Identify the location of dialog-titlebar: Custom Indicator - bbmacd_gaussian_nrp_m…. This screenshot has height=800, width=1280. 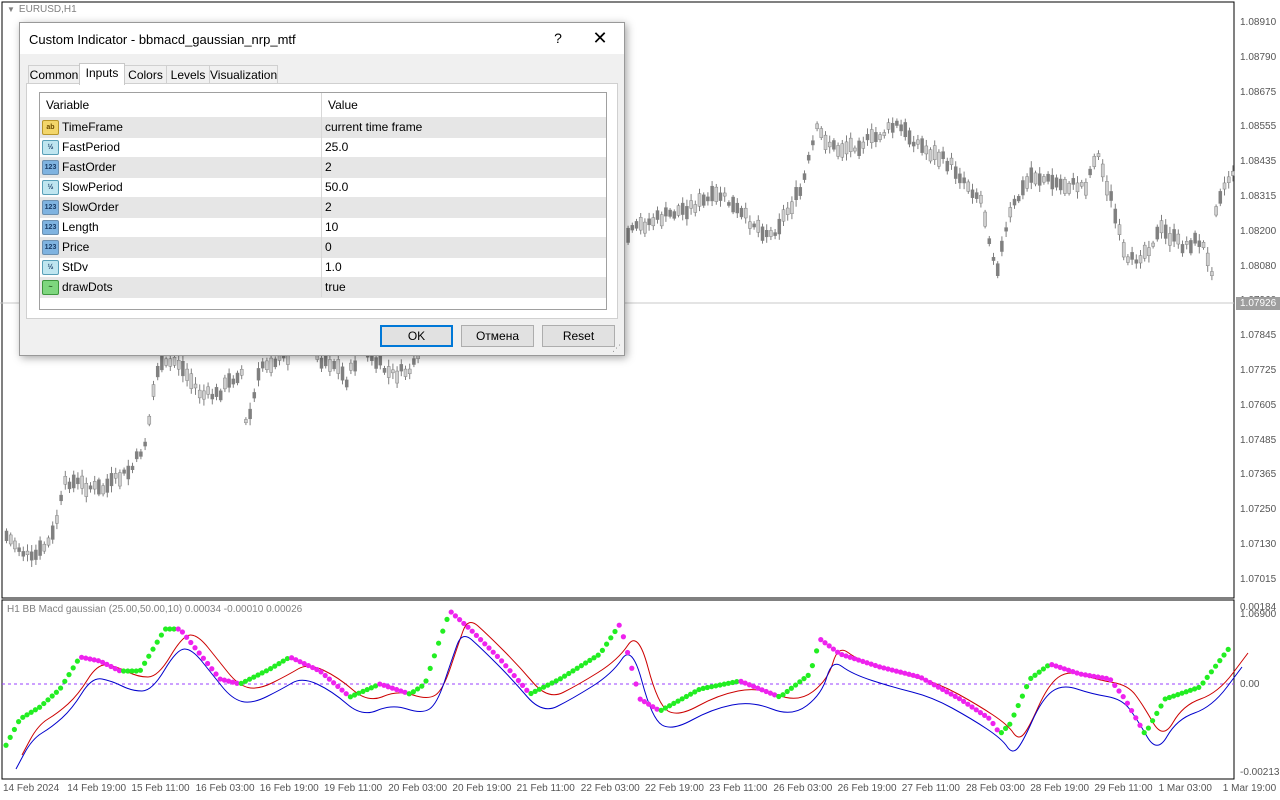
(322, 38).